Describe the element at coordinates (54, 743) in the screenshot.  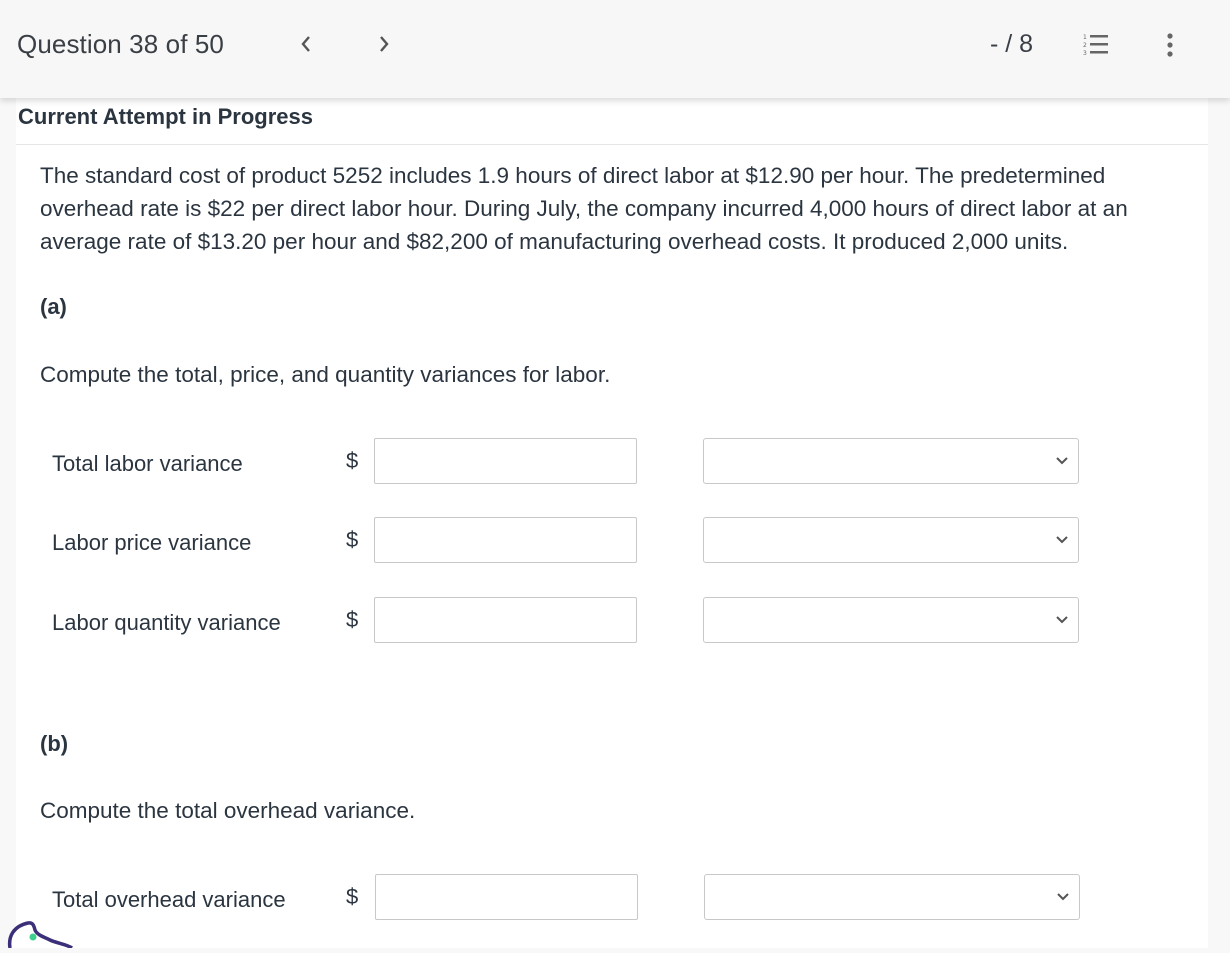
I see `part-b-label: (b)` at that location.